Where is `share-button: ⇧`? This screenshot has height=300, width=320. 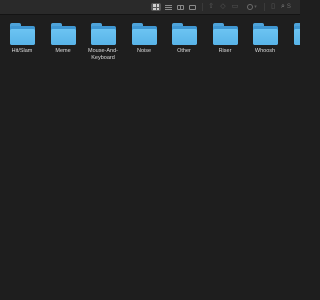 share-button: ⇧ is located at coordinates (211, 7).